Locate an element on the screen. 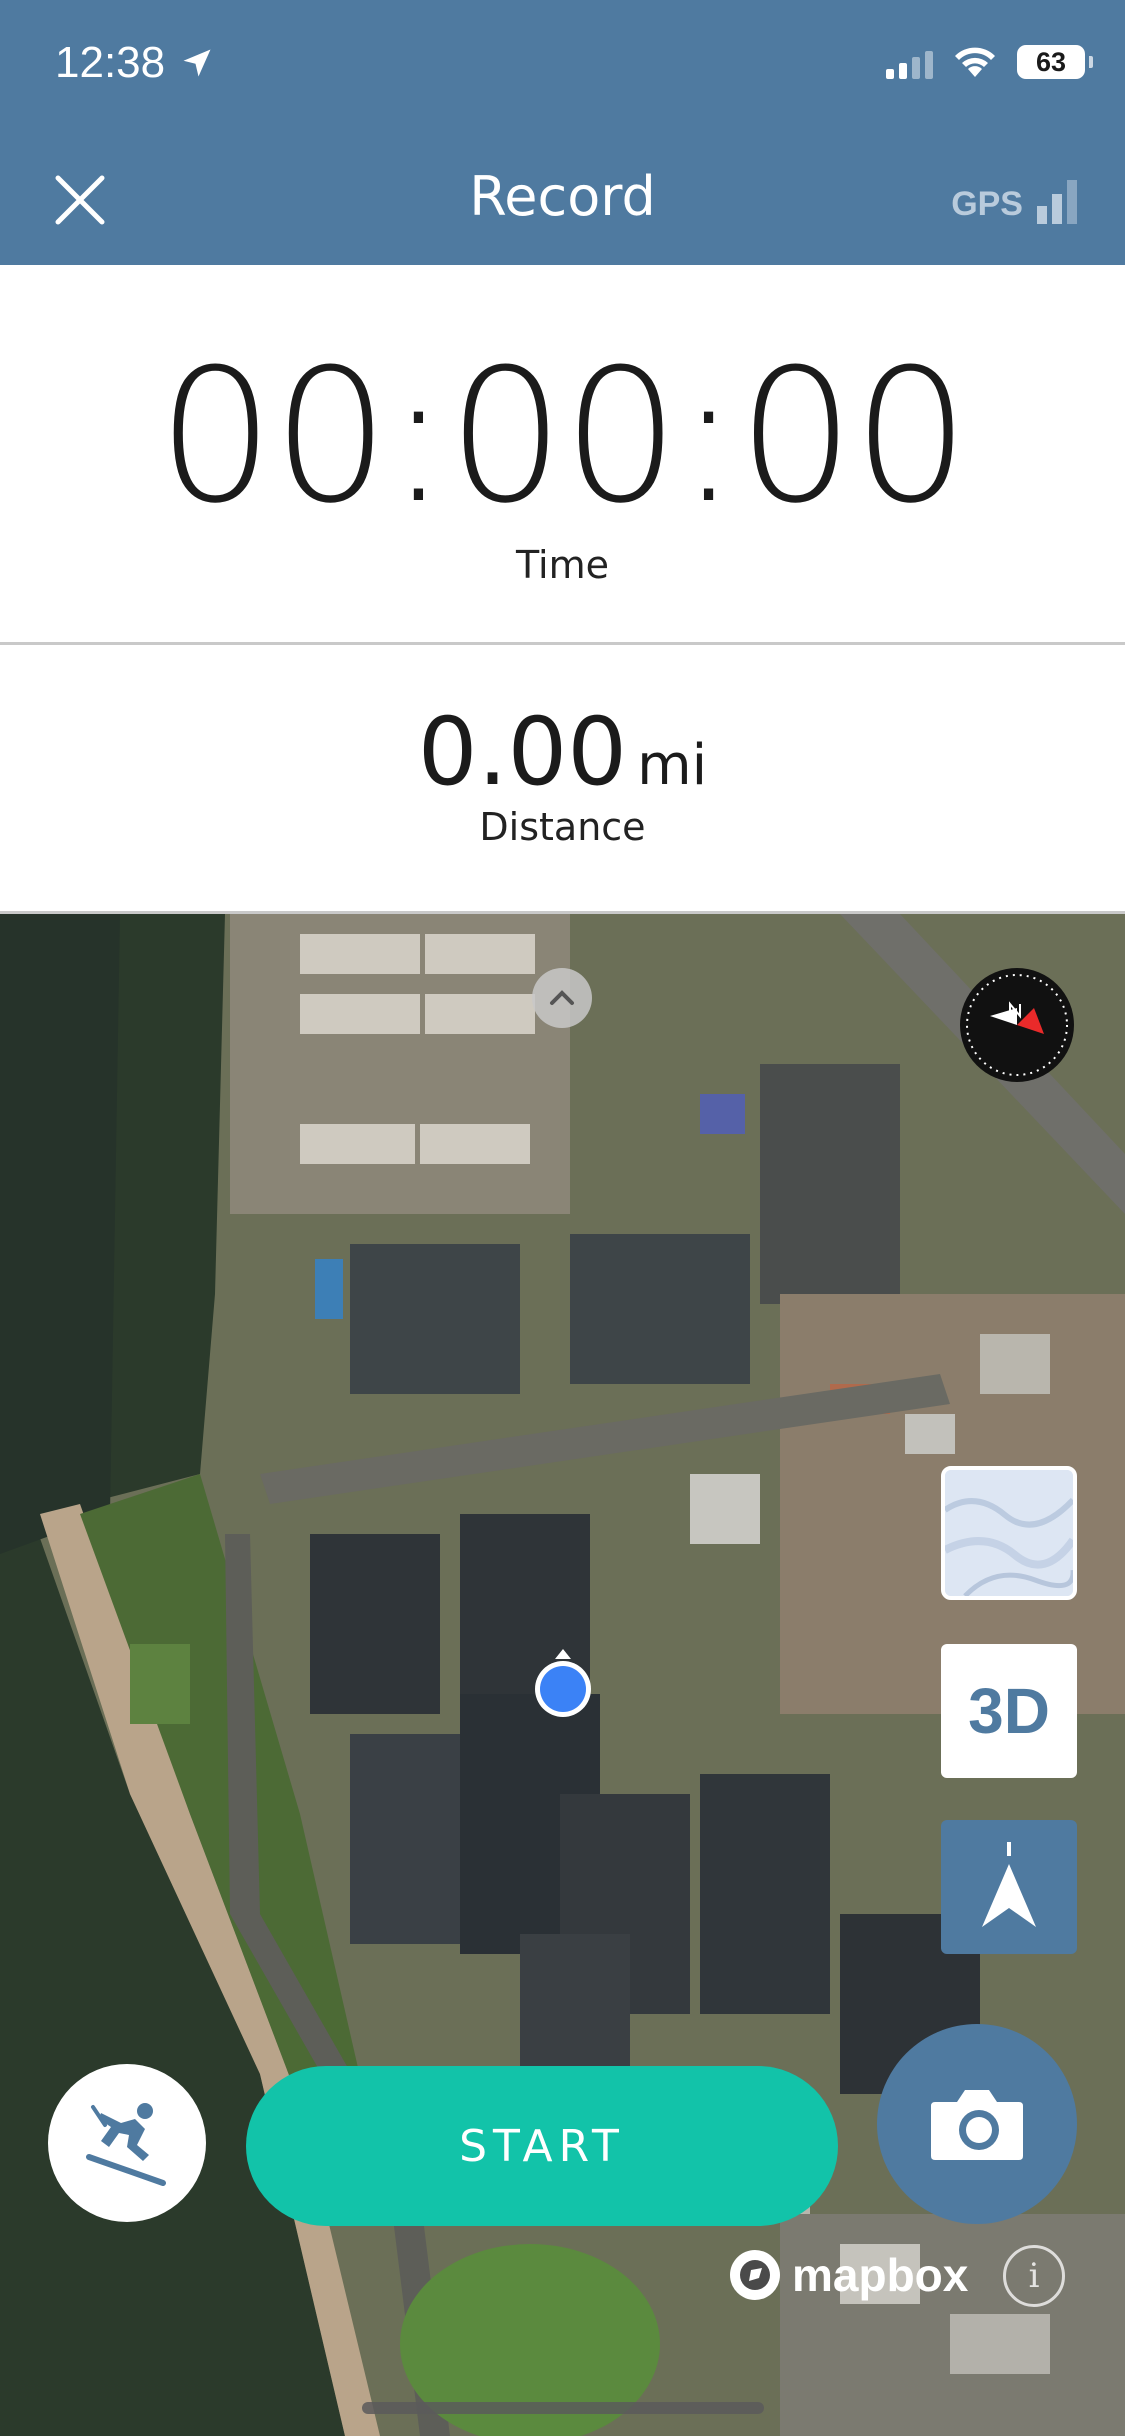 The width and height of the screenshot is (1125, 2436). status-indicators: 63 is located at coordinates (989, 62).